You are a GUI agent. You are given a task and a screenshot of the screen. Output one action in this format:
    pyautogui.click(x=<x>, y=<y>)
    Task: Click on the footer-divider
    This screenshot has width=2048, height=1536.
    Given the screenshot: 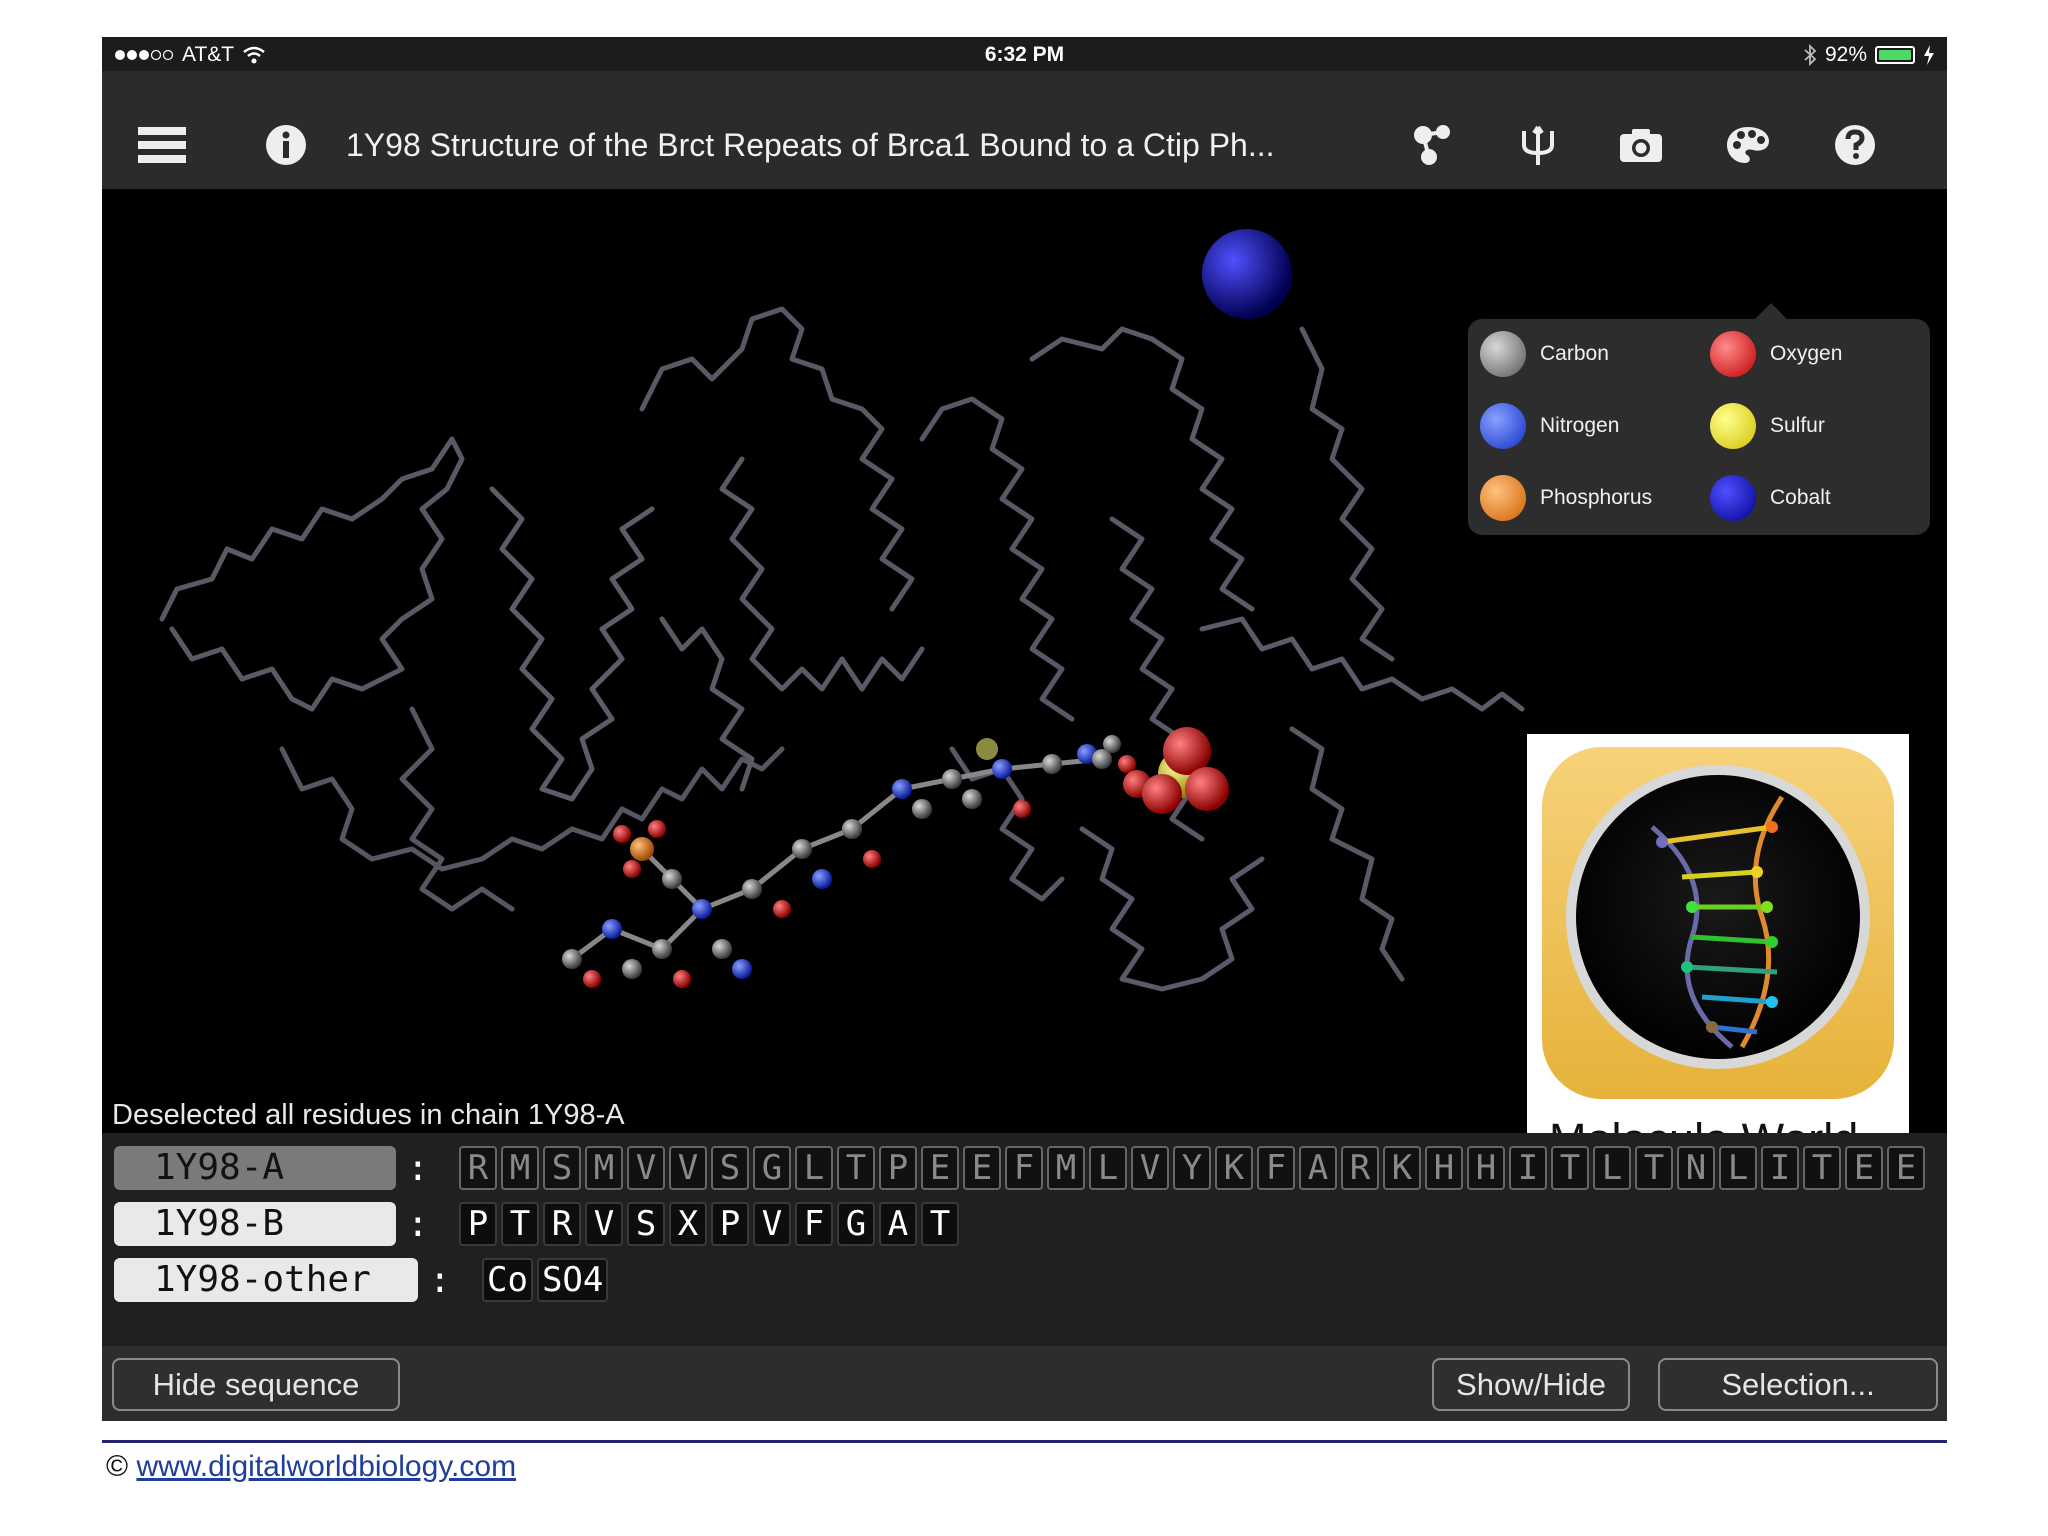 What is the action you would take?
    pyautogui.click(x=1024, y=1441)
    